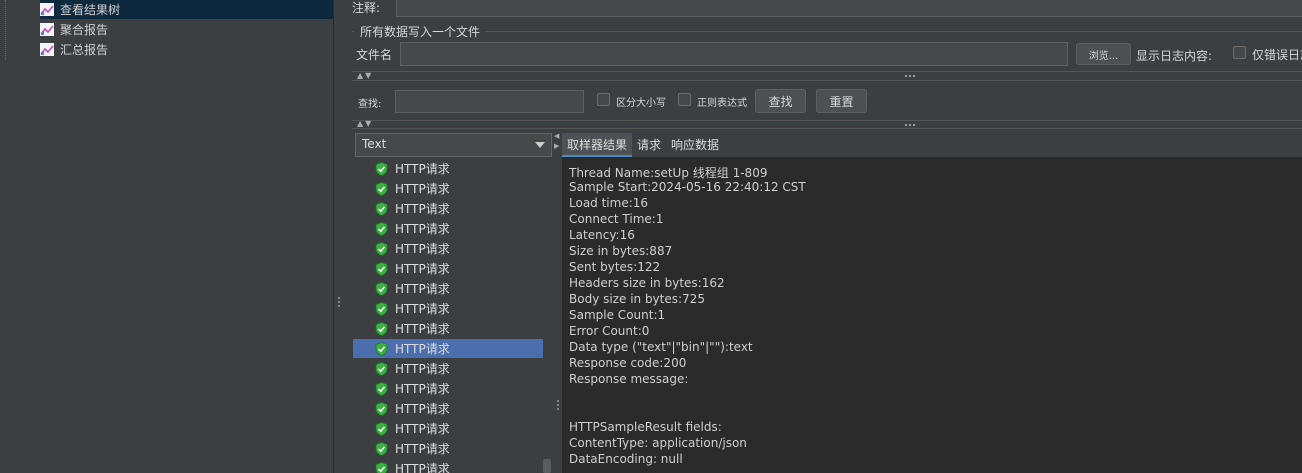 The image size is (1302, 473). Describe the element at coordinates (453, 145) in the screenshot. I see `renderer-select: Text` at that location.